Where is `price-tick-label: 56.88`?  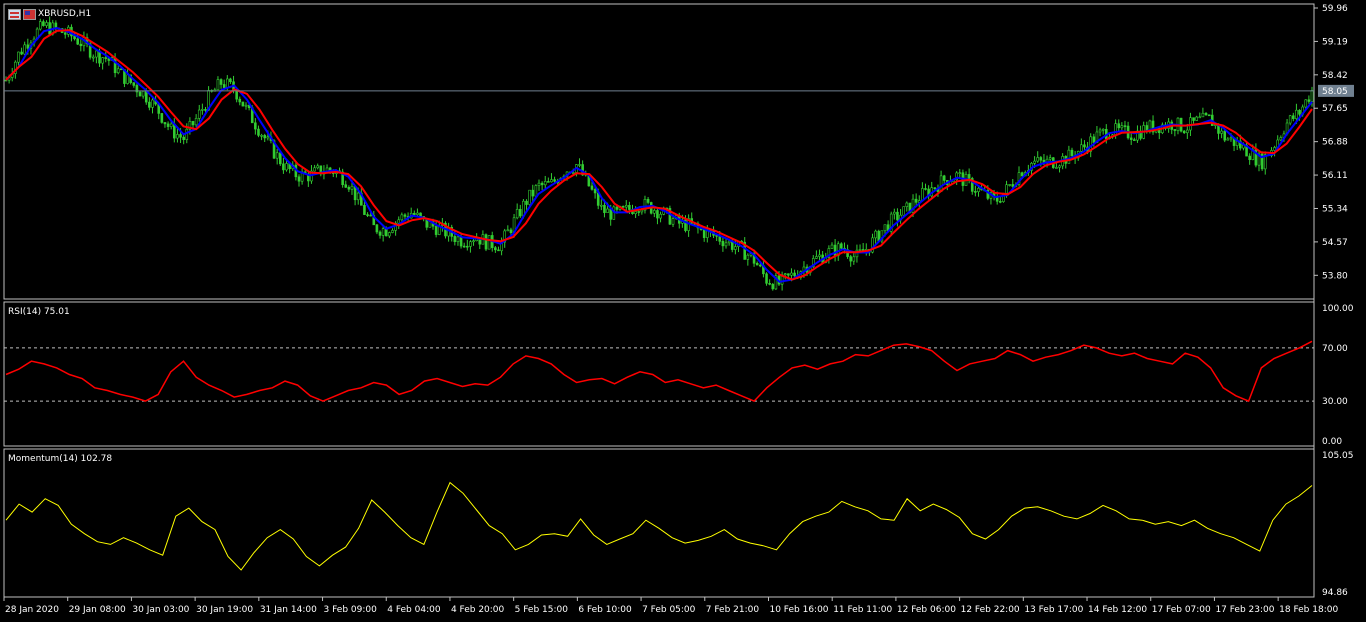
price-tick-label: 56.88 is located at coordinates (1335, 143).